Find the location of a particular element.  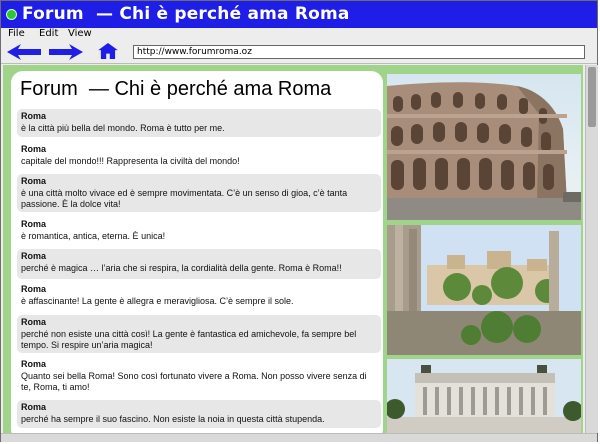

page-title: Forum — Chi è perché ama Roma is located at coordinates (176, 89).